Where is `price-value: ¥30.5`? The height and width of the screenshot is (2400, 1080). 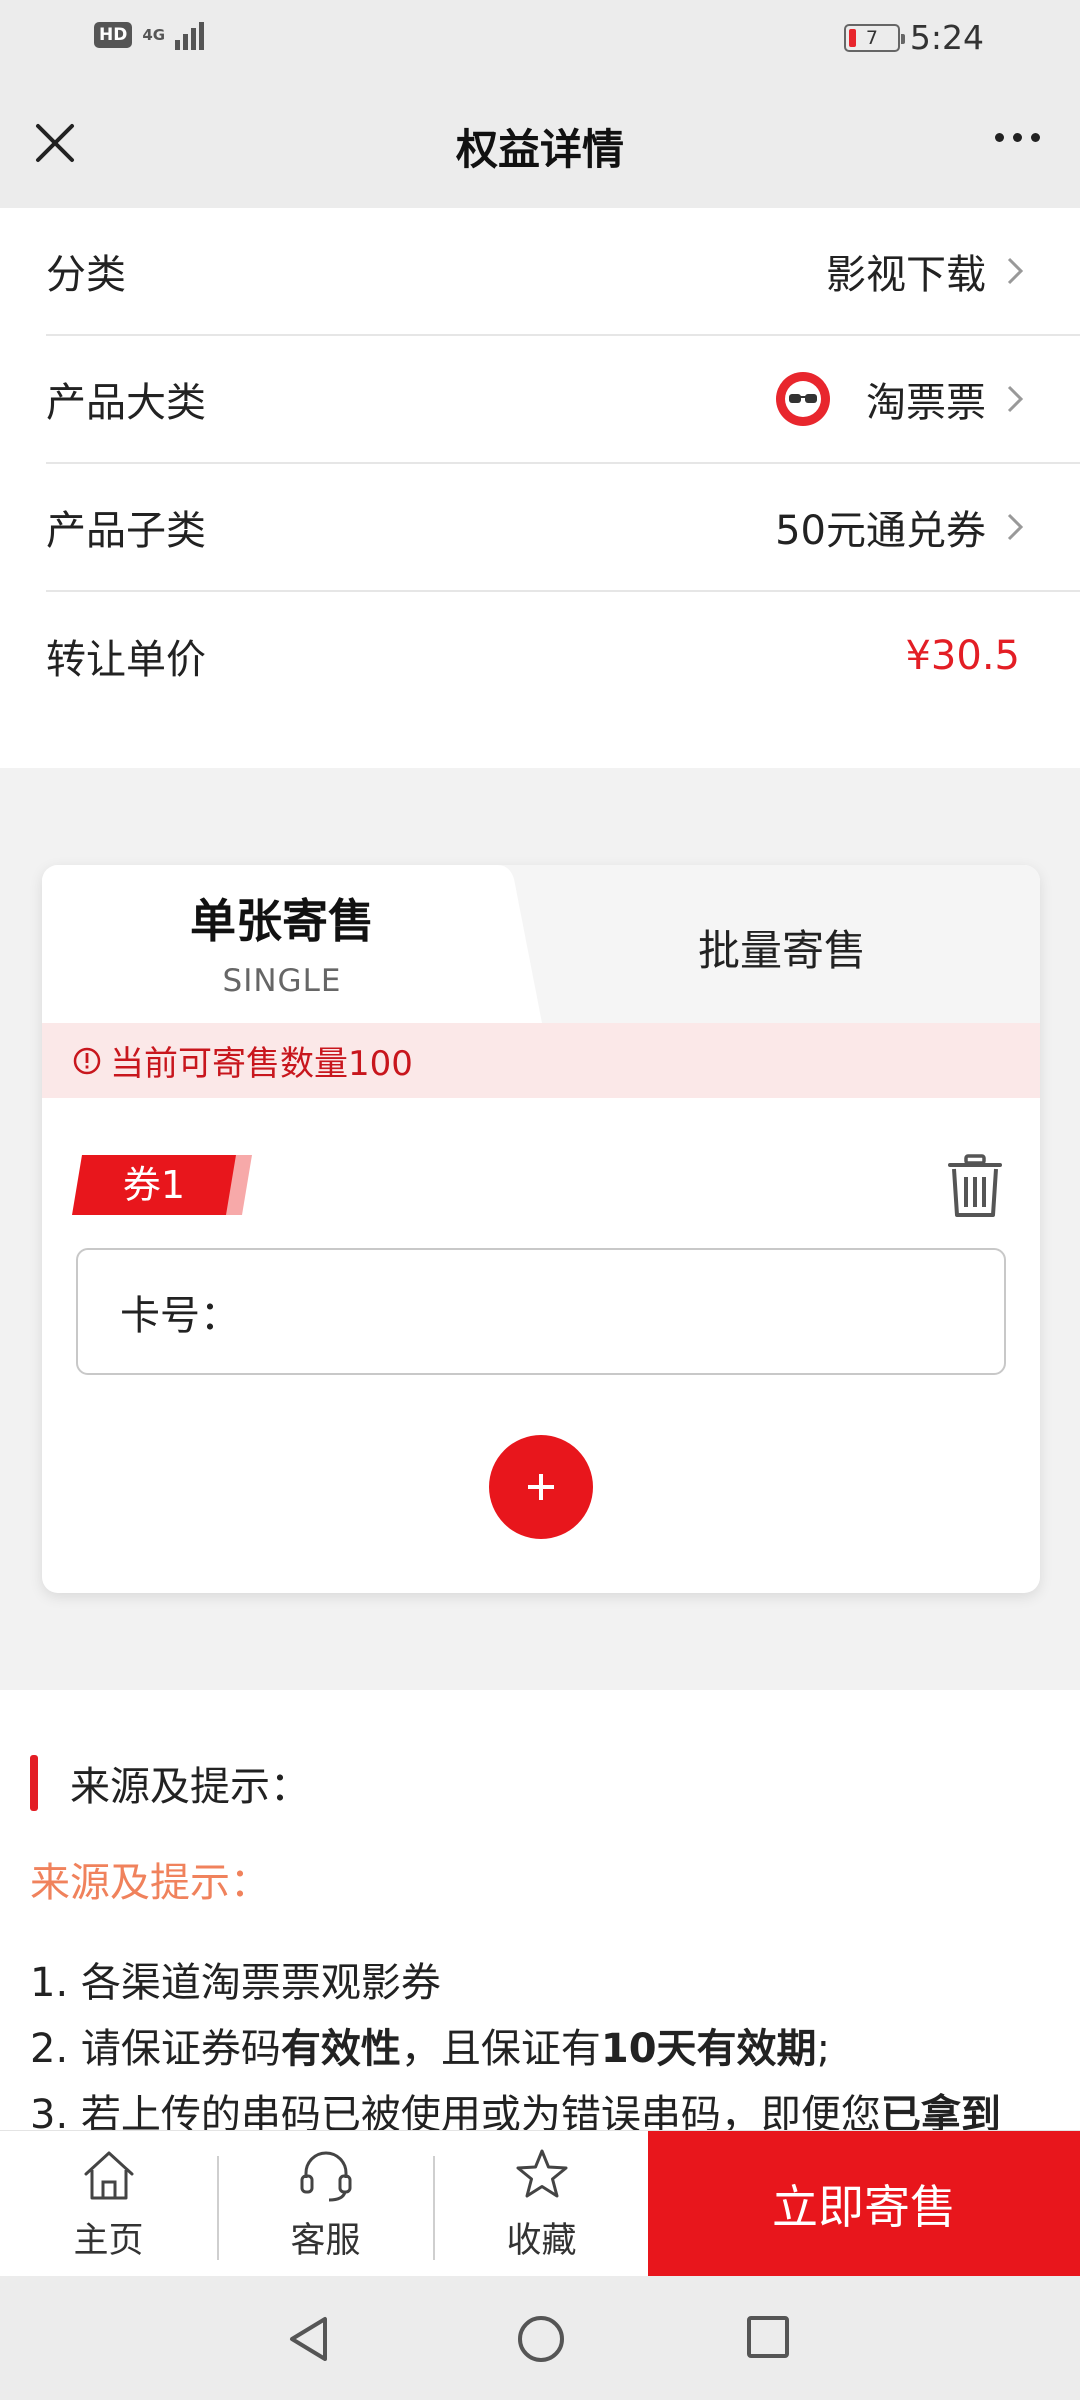 price-value: ¥30.5 is located at coordinates (962, 656).